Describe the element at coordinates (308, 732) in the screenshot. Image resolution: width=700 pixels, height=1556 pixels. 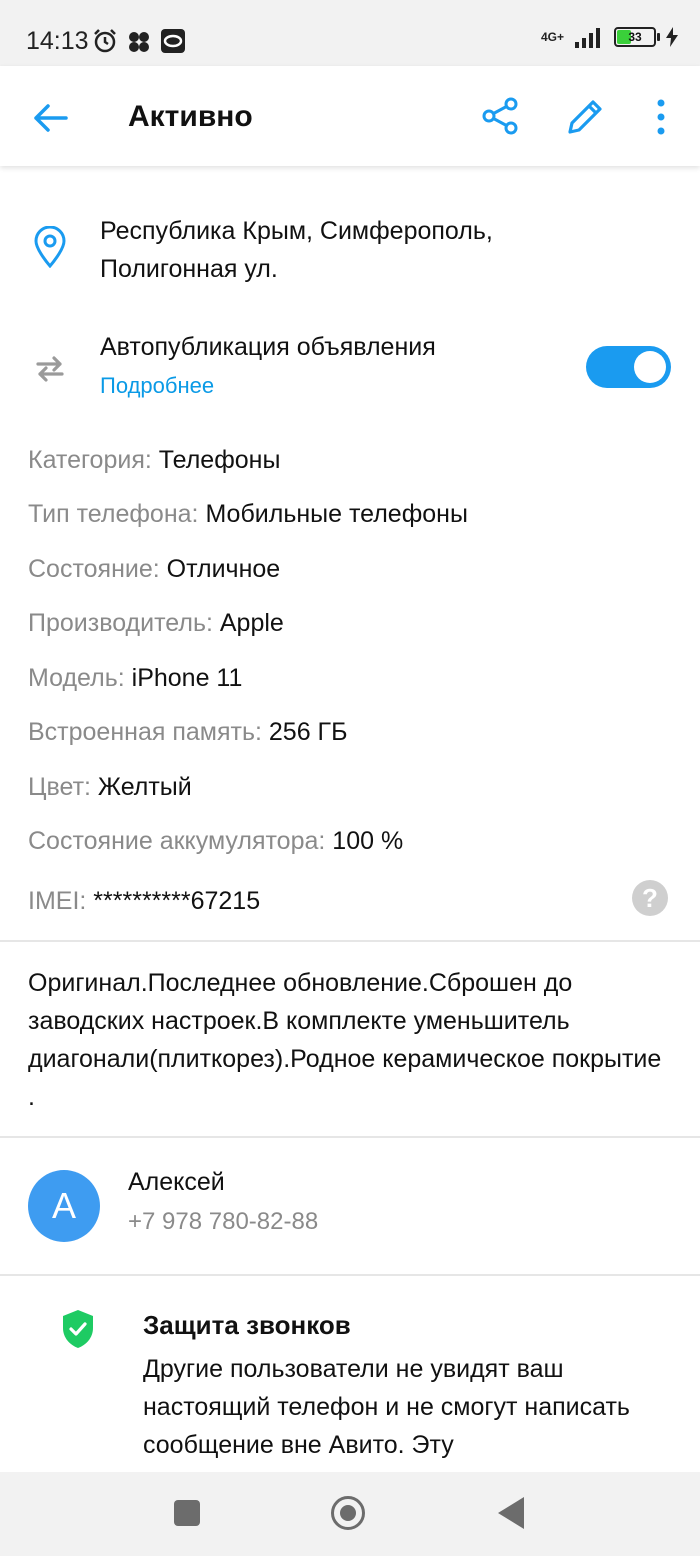
I see `param-value: 256 ГБ` at that location.